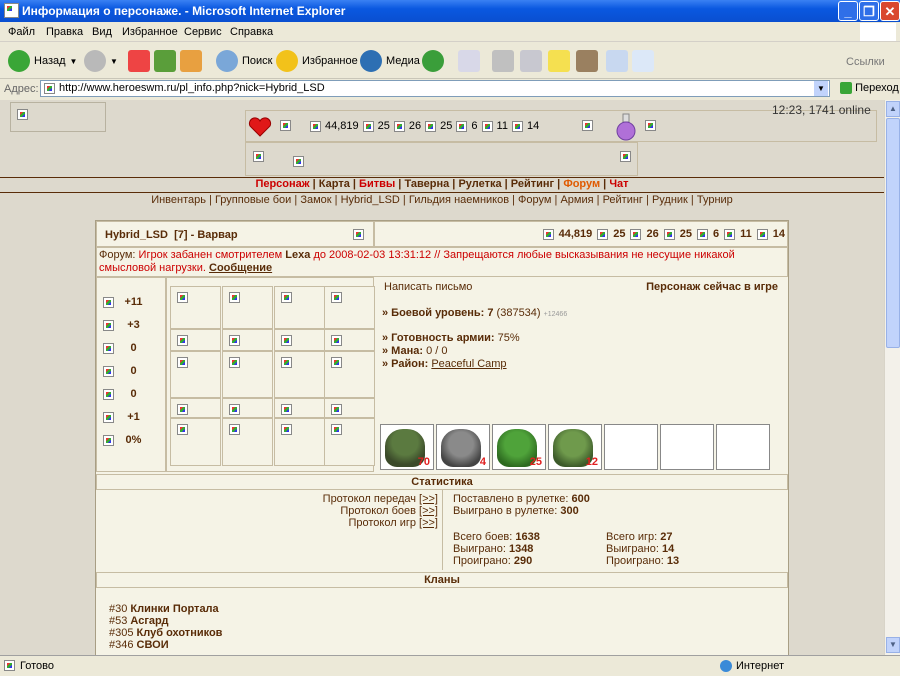  I want to click on write-letter-link: Написать письмо, so click(428, 287).